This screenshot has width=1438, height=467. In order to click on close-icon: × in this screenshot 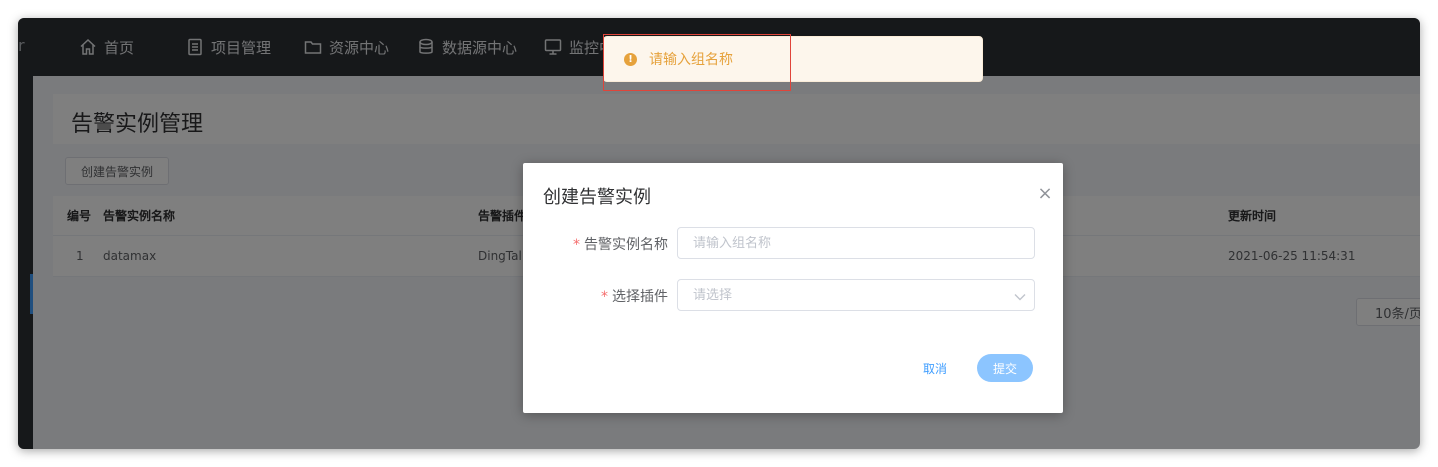, I will do `click(1045, 193)`.